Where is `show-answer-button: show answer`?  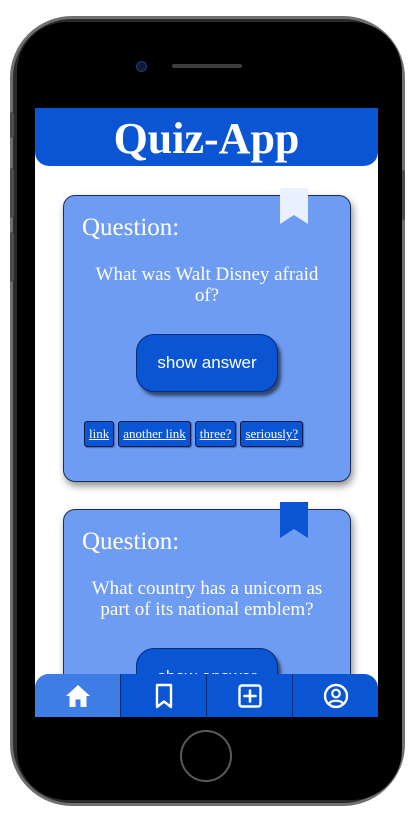
show-answer-button: show answer is located at coordinates (207, 363).